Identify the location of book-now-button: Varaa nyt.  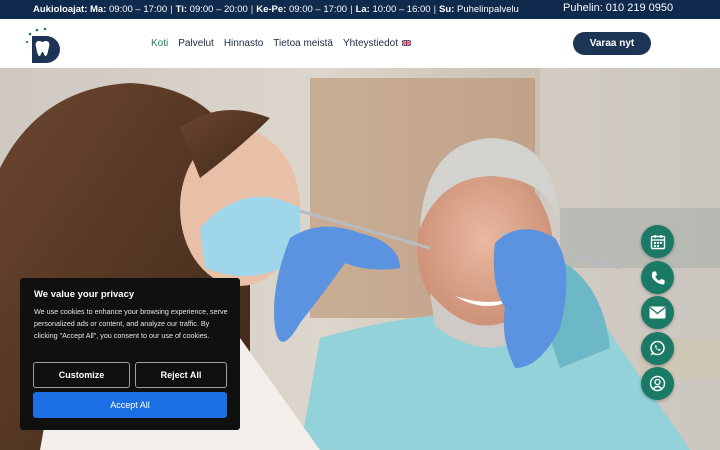
(612, 43).